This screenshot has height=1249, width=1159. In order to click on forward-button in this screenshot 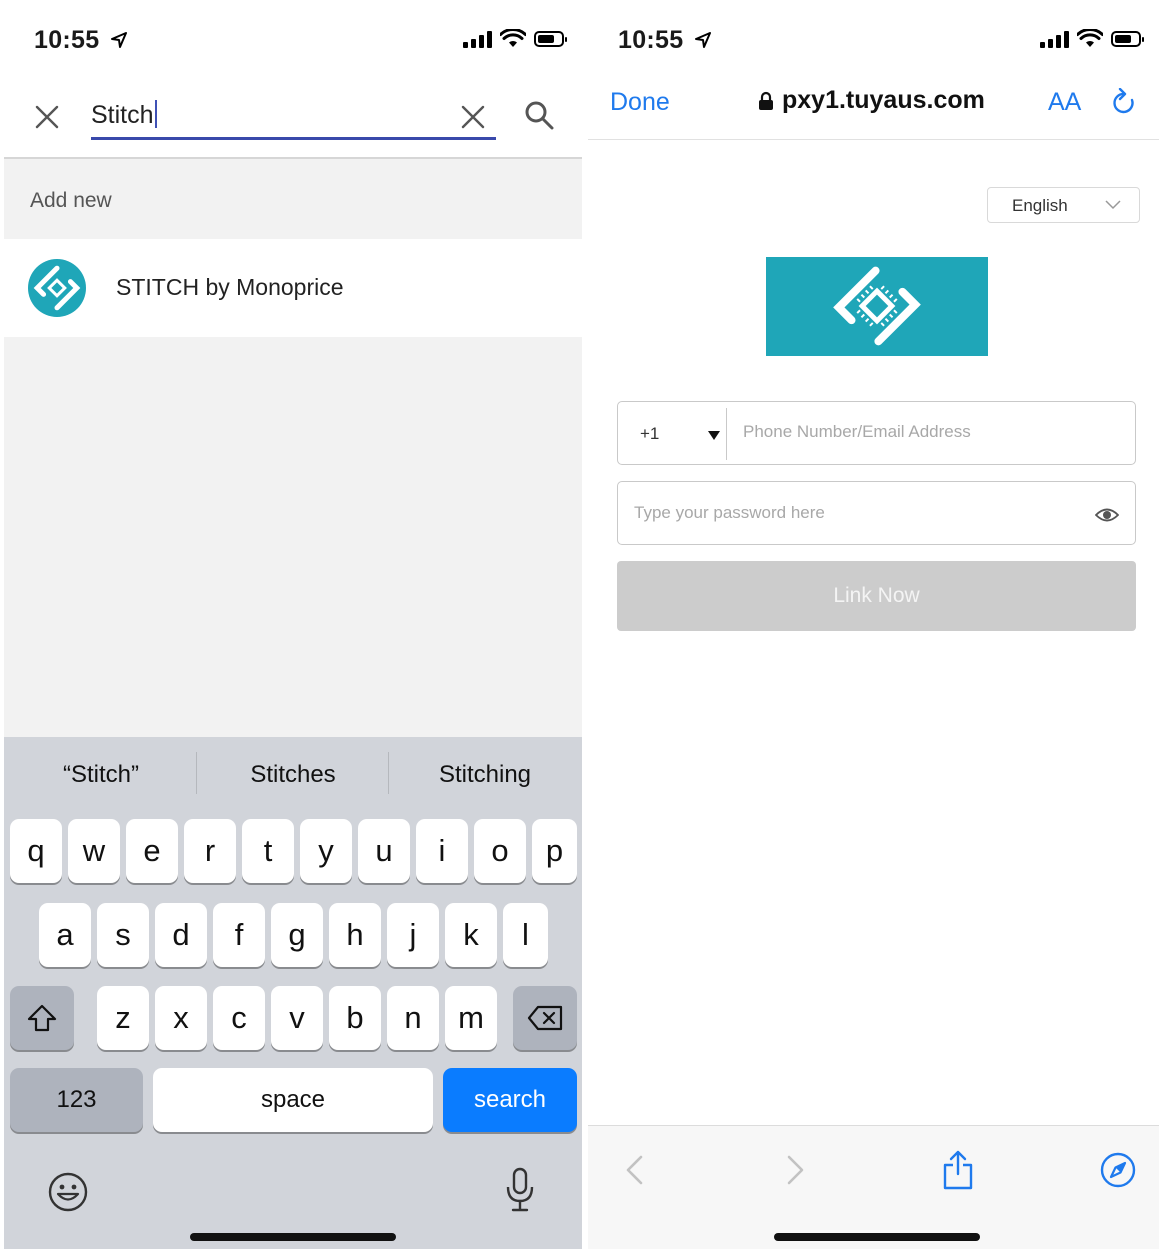, I will do `click(796, 1170)`.